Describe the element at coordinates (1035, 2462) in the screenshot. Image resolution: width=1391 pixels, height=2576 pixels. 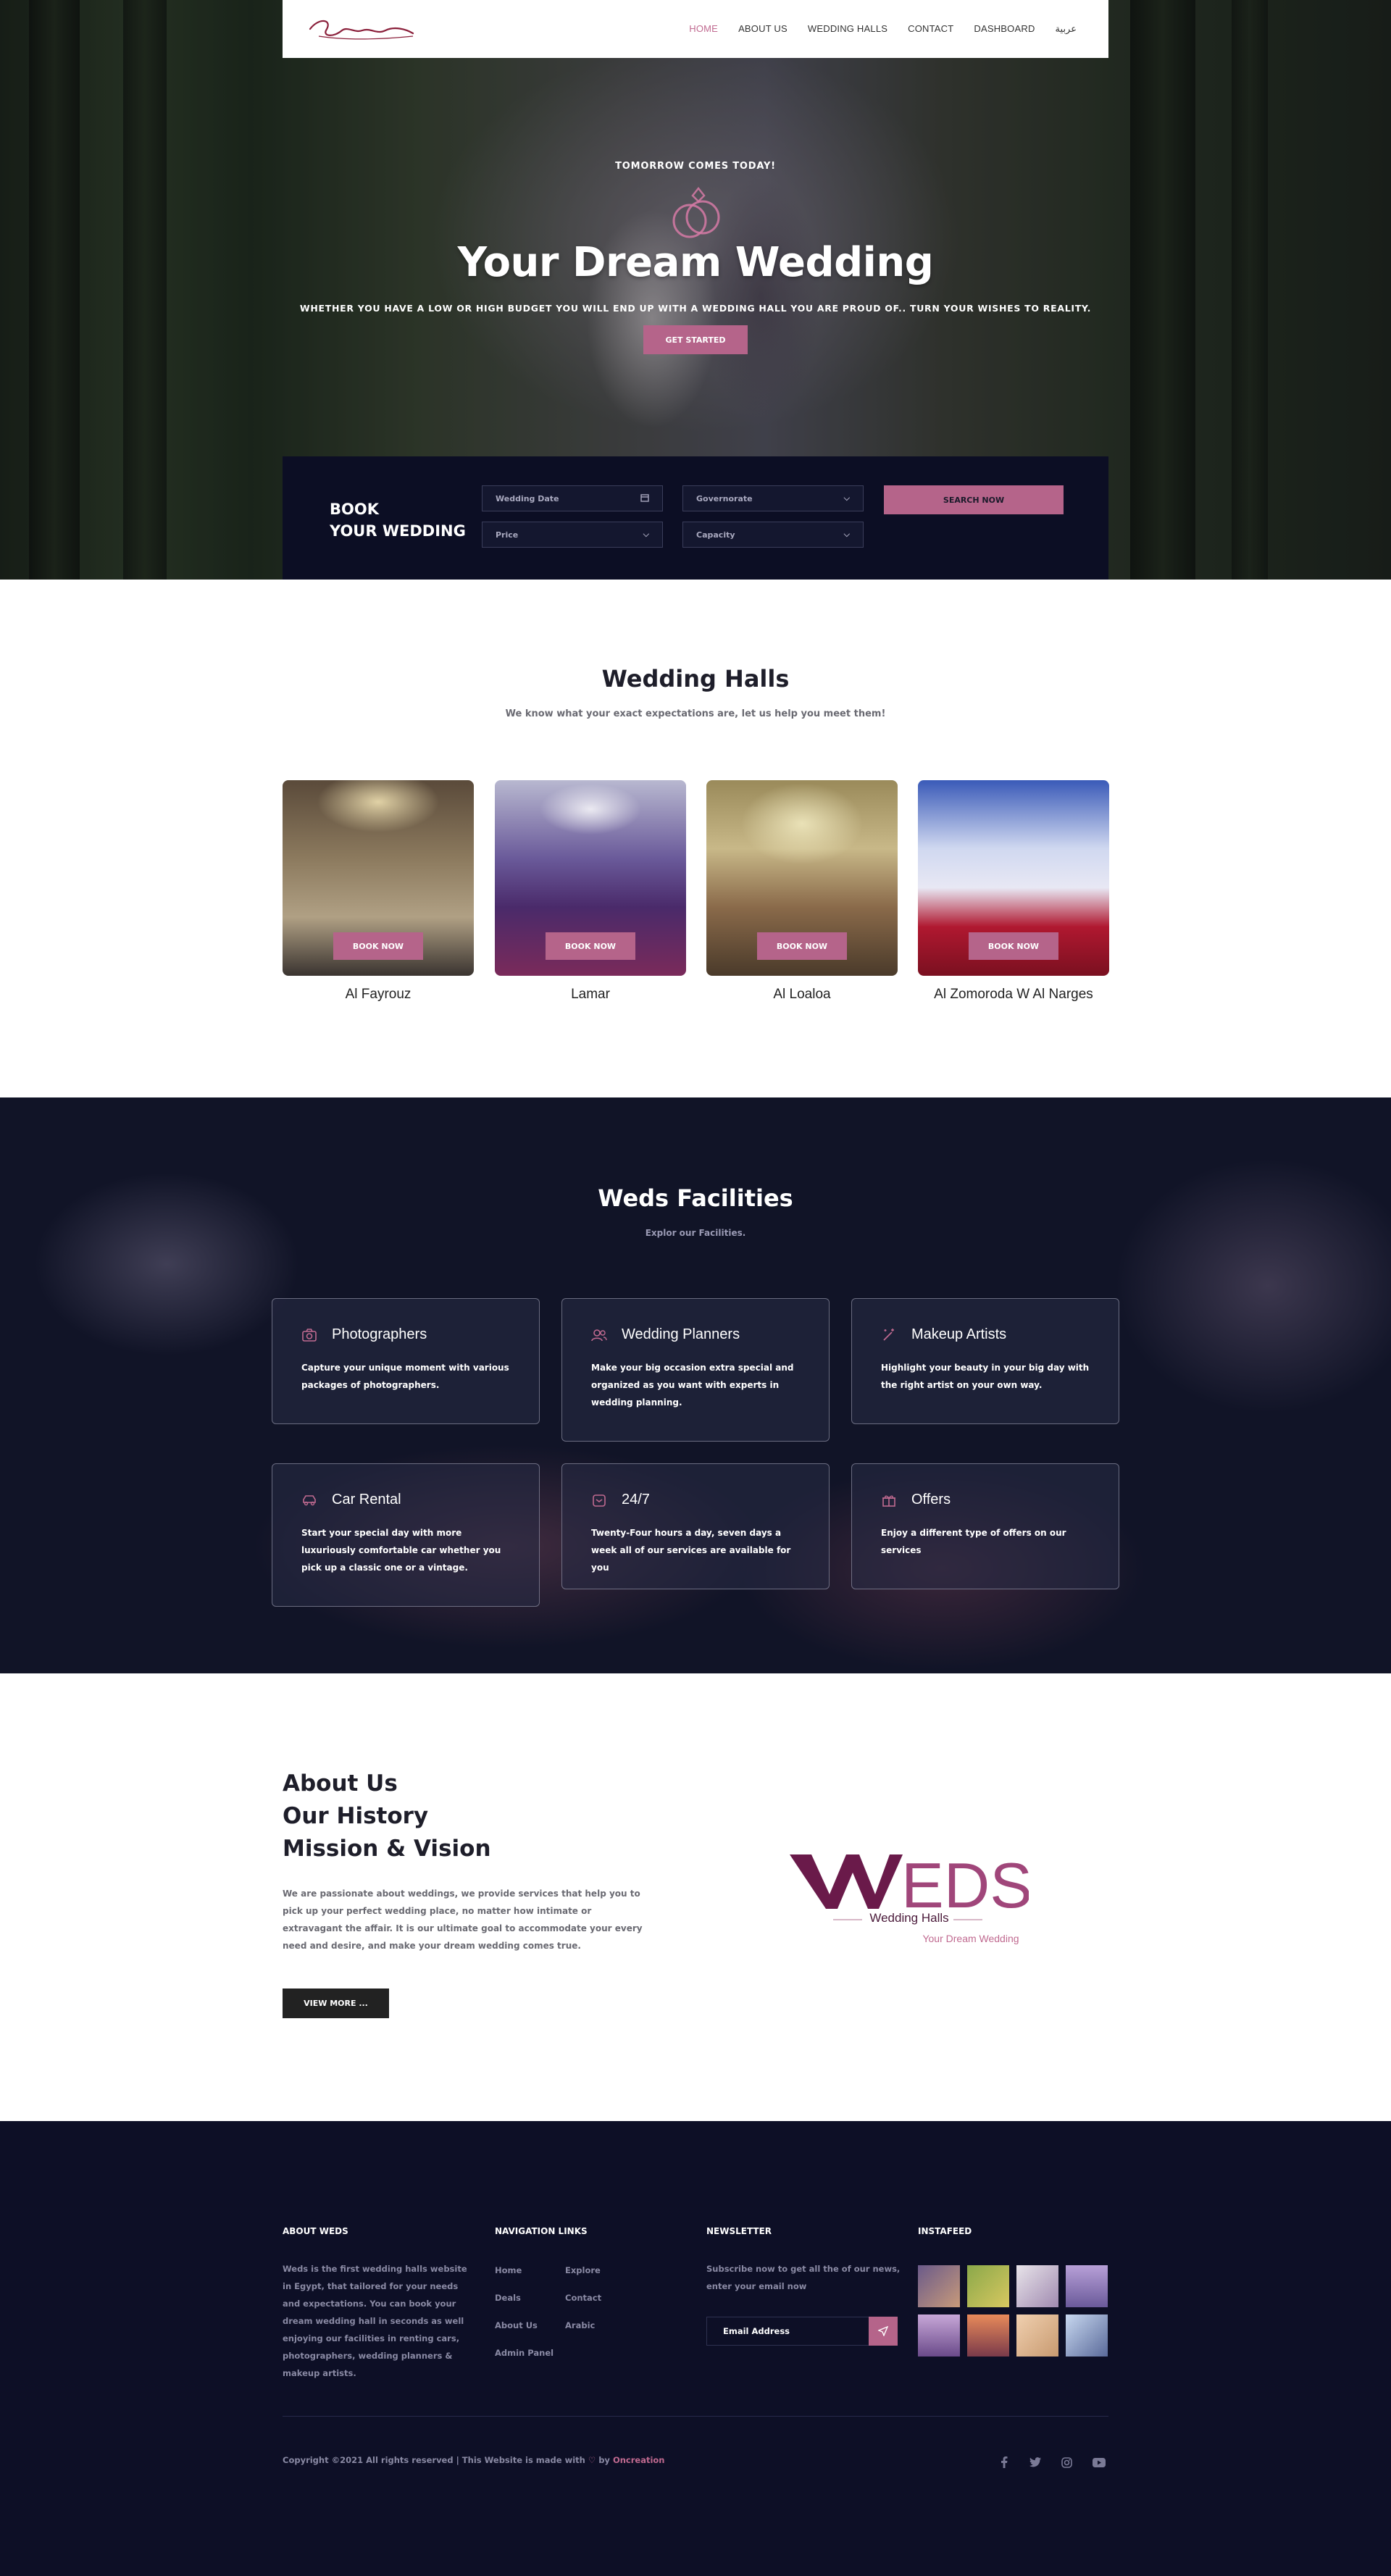
I see `twitter-icon` at that location.